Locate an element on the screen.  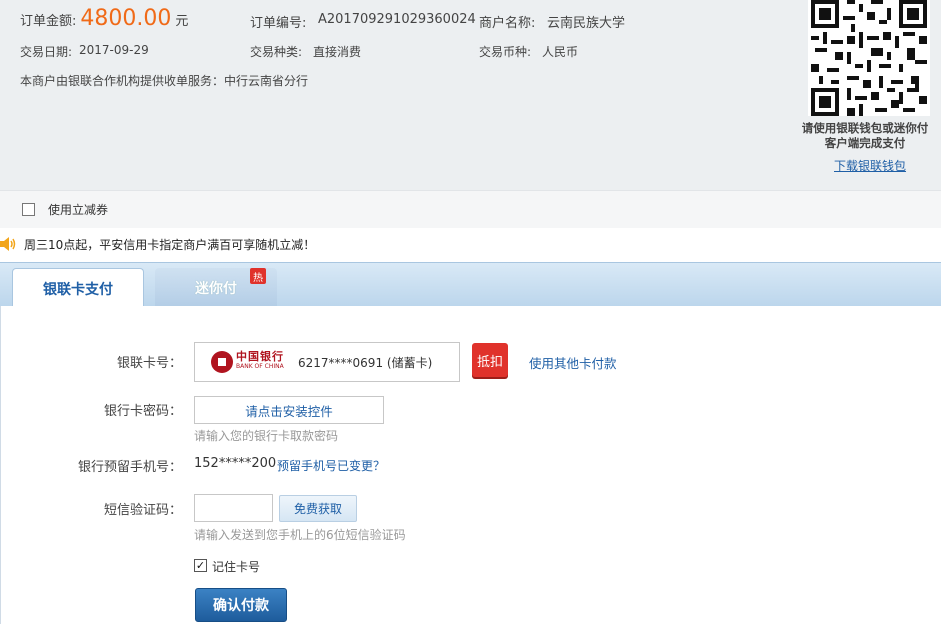
confirm-payment-button: 确认付款 is located at coordinates (241, 605).